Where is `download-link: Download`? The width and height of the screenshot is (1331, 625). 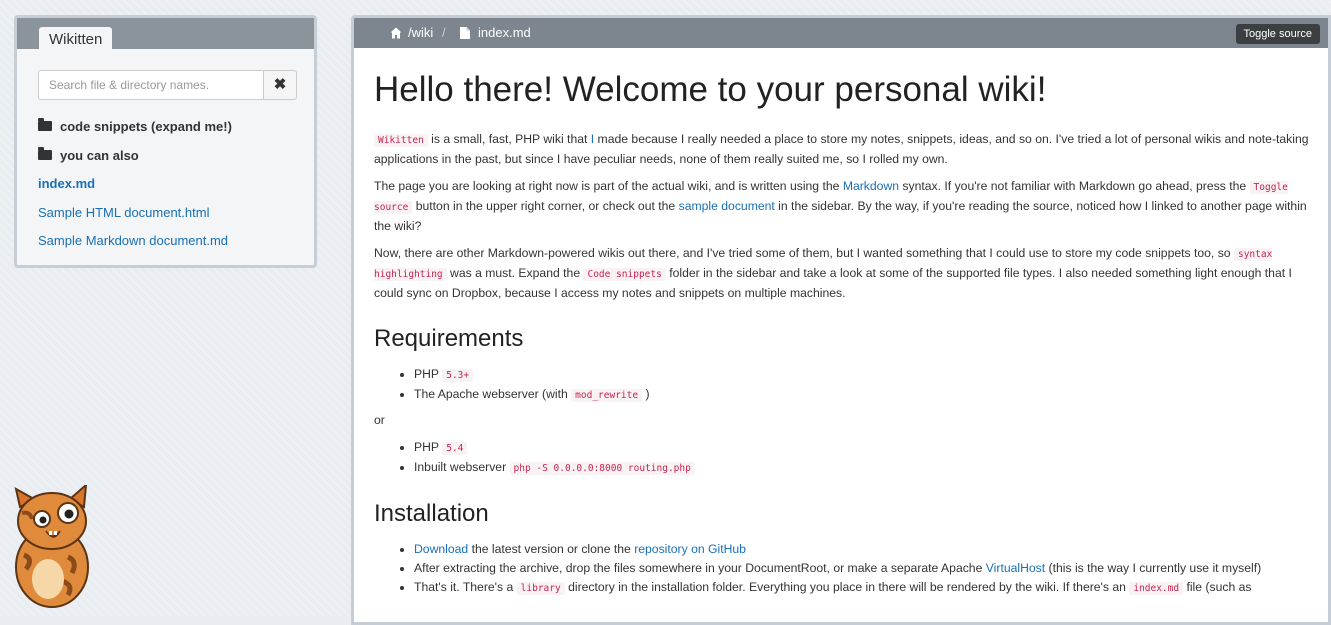
download-link: Download is located at coordinates (441, 549).